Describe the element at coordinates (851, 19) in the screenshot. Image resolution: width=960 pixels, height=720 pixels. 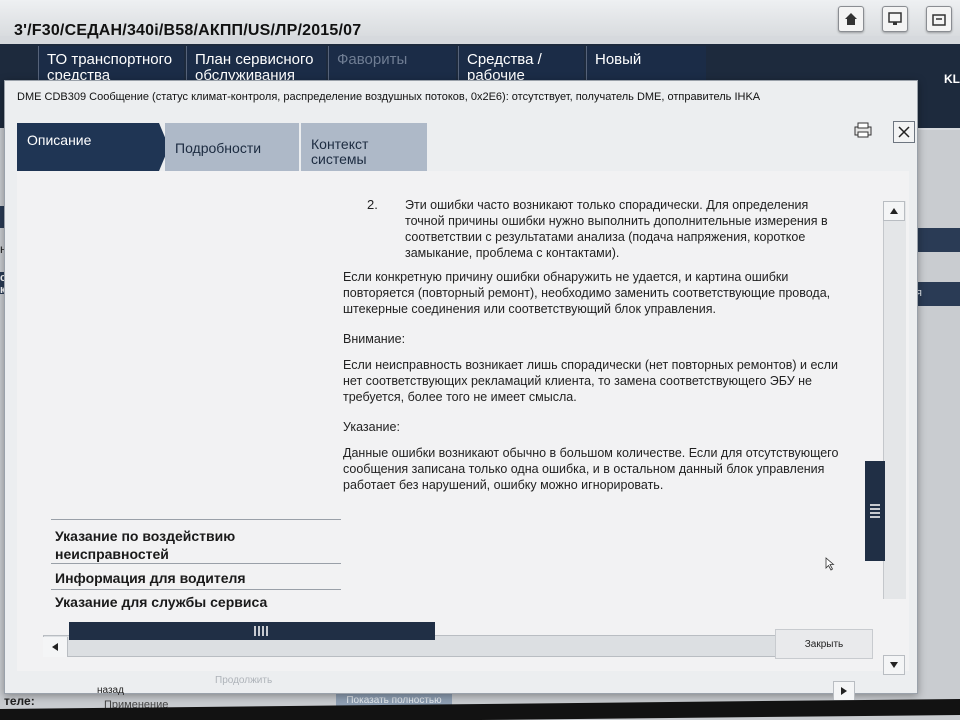
I see `home-icon` at that location.